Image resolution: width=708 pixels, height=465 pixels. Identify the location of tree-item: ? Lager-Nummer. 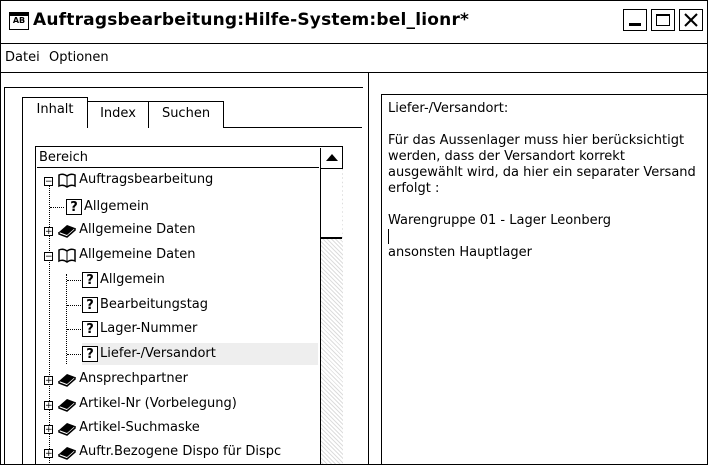
(139, 329).